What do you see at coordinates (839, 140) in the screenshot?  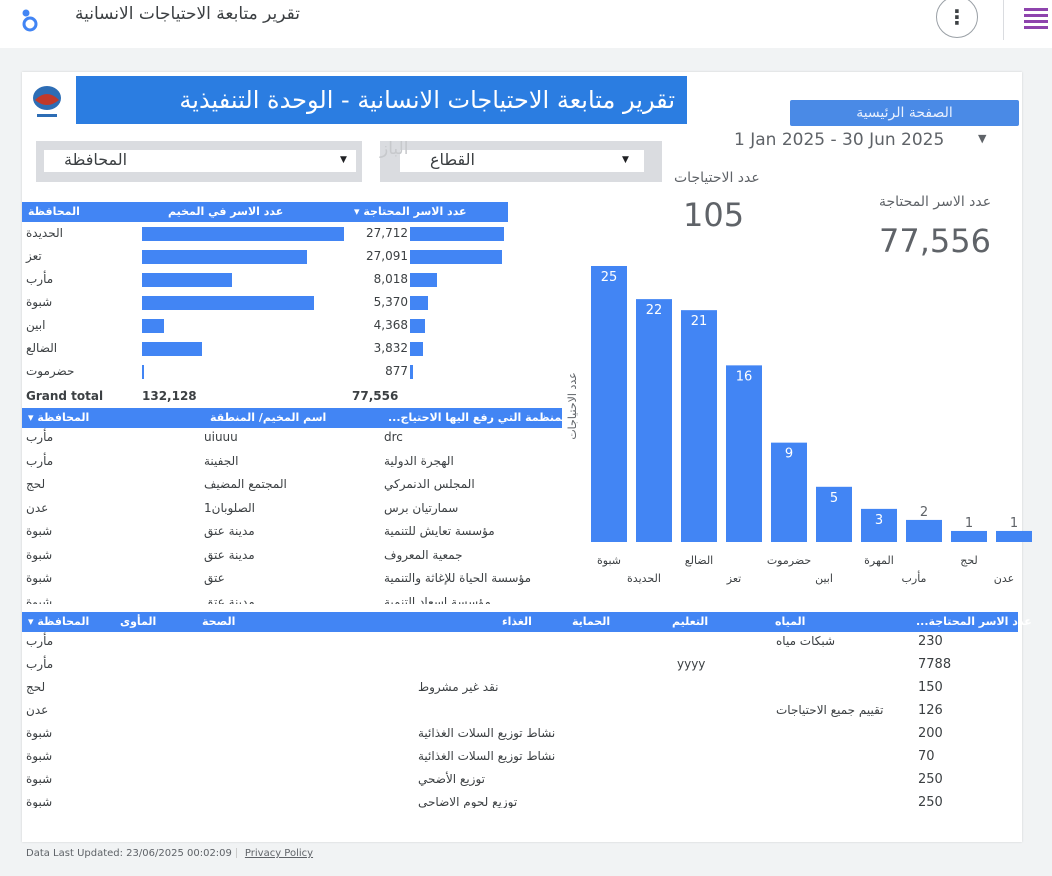 I see `date-range-picker: 1 Jan 2025 - 30 Jun 2025` at bounding box center [839, 140].